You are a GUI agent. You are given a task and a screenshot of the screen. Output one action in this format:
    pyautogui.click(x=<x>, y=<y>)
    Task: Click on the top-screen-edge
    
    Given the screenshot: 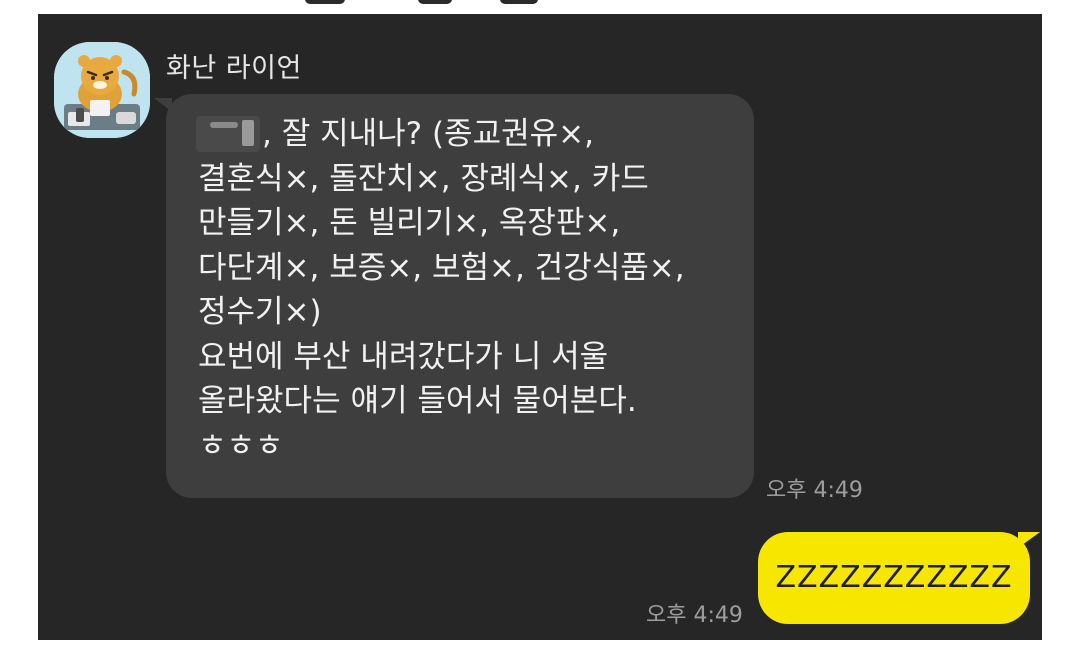 What is the action you would take?
    pyautogui.click(x=540, y=7)
    